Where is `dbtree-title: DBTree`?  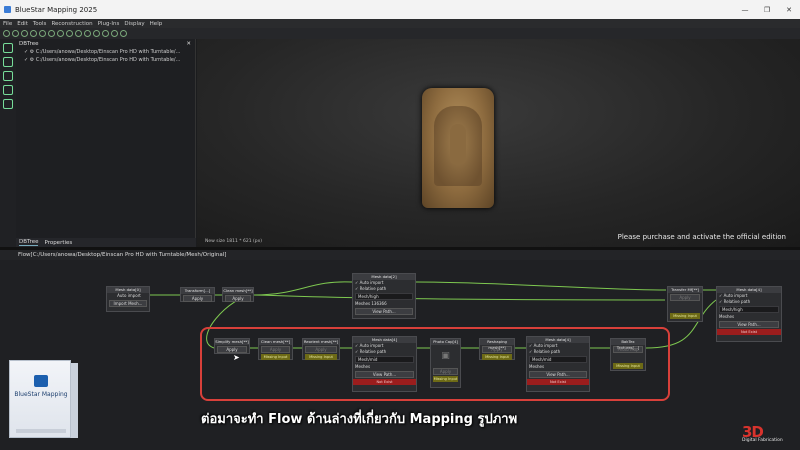
dbtree-title: DBTree is located at coordinates (29, 43).